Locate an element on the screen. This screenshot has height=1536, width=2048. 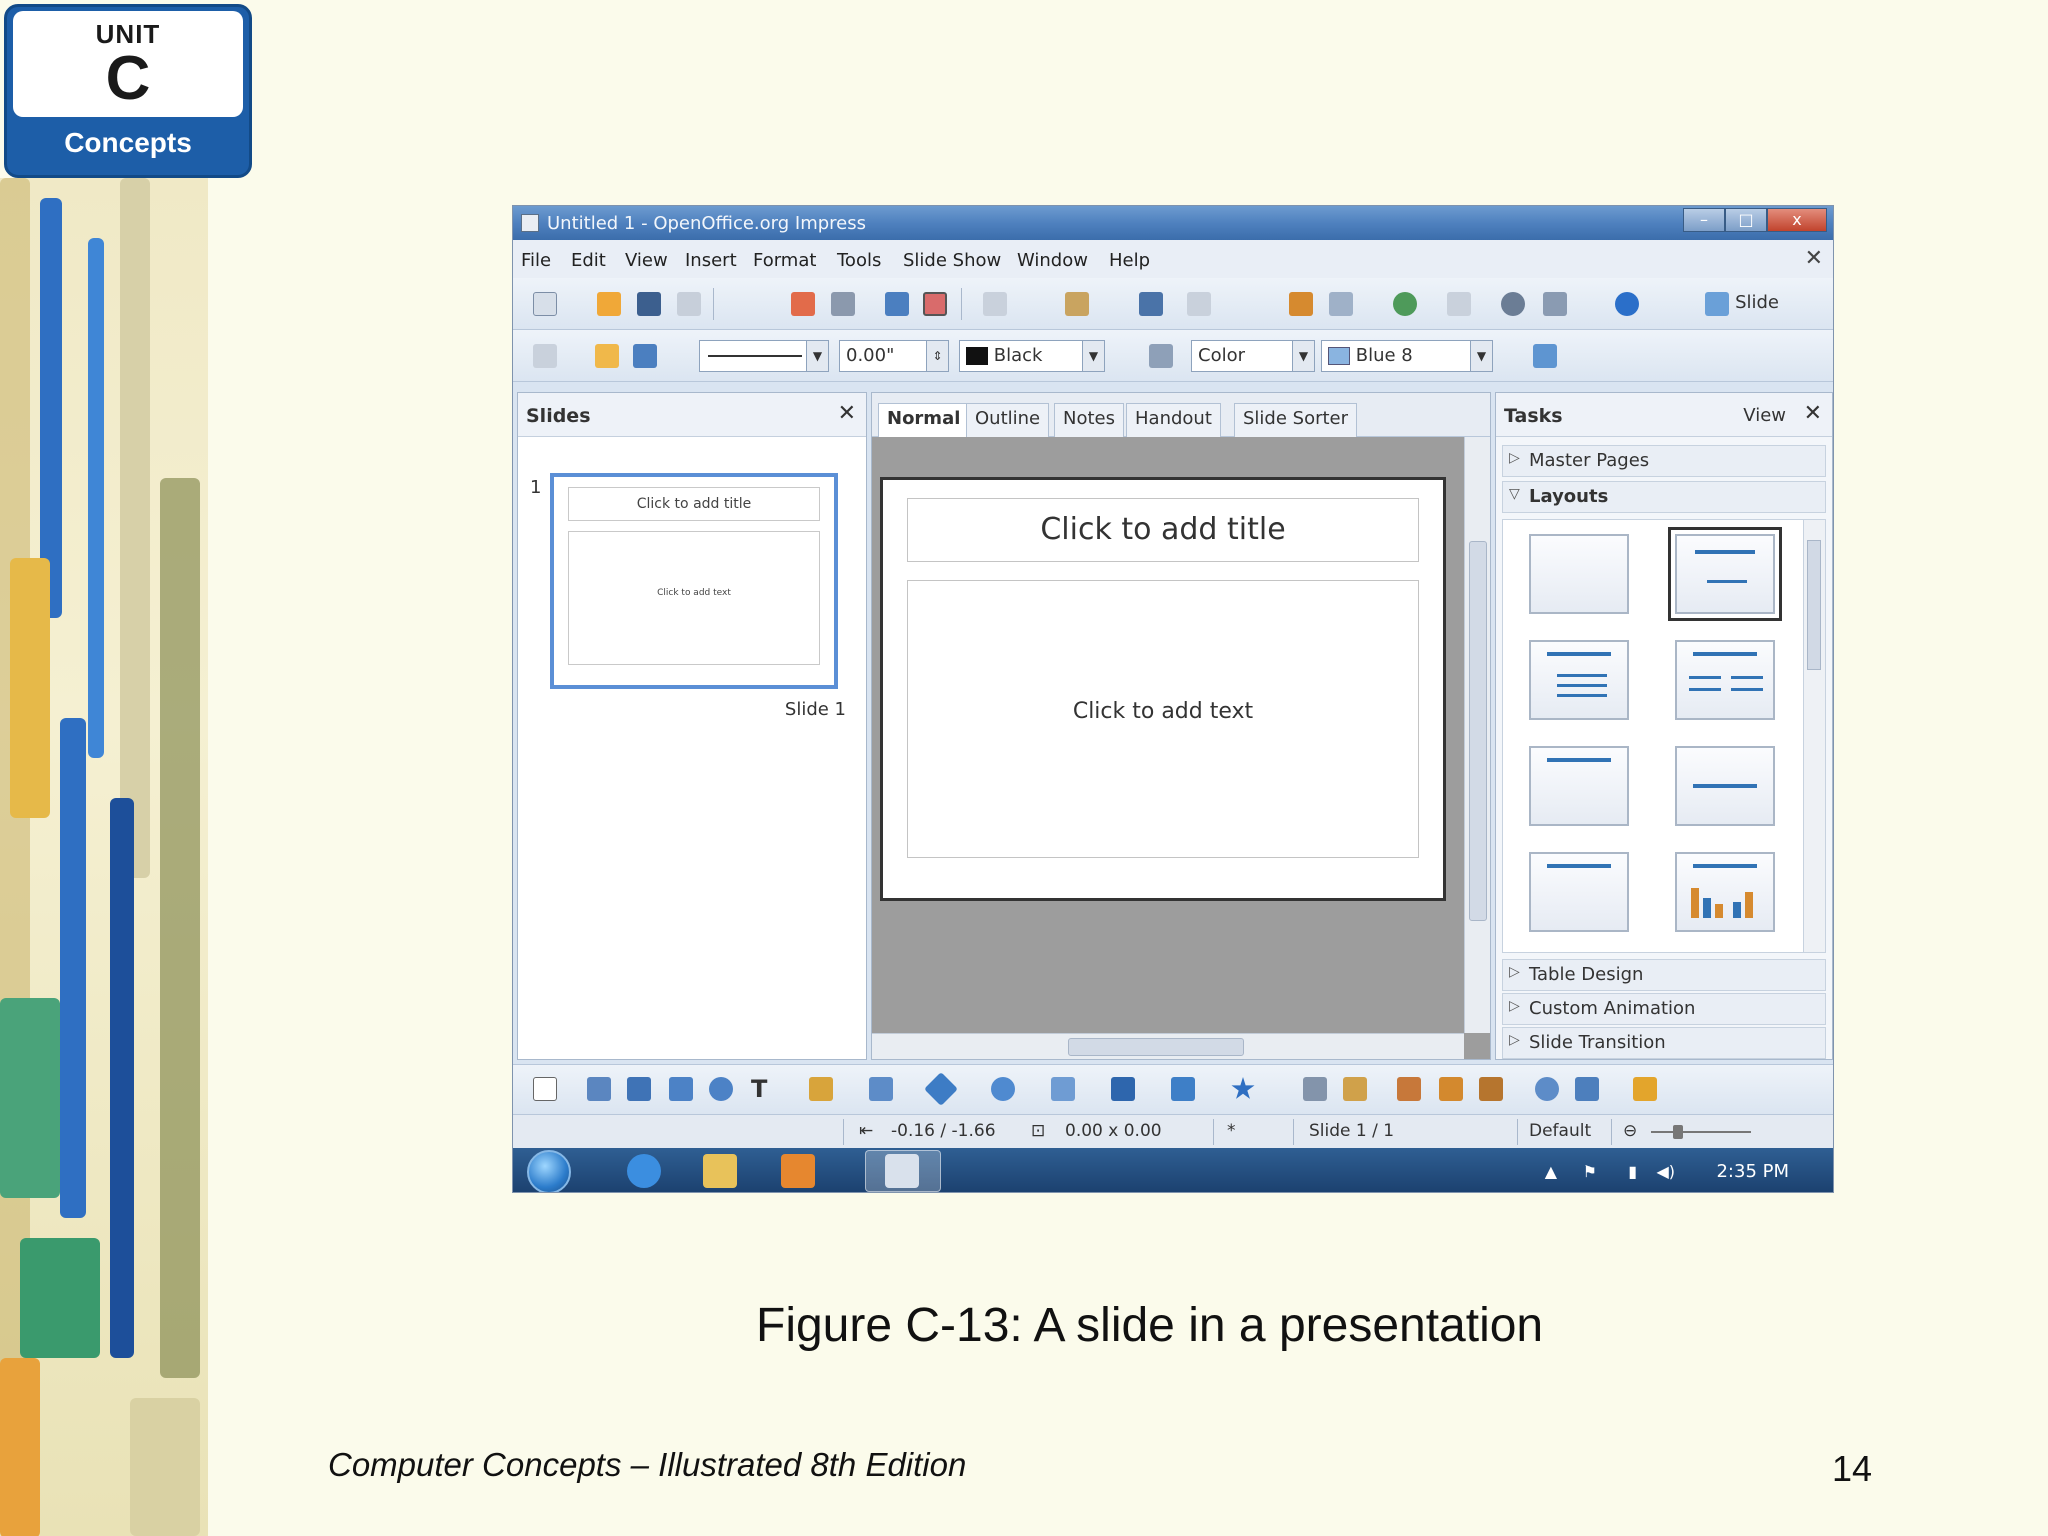
menu-window: Window is located at coordinates (1052, 260).